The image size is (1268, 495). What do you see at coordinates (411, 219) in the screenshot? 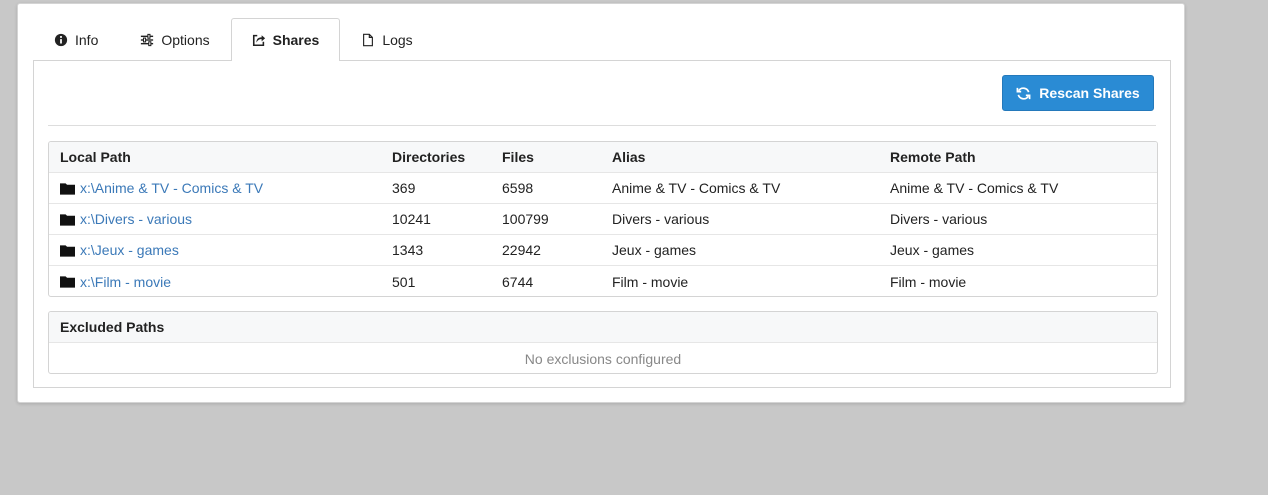
I see `directories-cell: 10241` at bounding box center [411, 219].